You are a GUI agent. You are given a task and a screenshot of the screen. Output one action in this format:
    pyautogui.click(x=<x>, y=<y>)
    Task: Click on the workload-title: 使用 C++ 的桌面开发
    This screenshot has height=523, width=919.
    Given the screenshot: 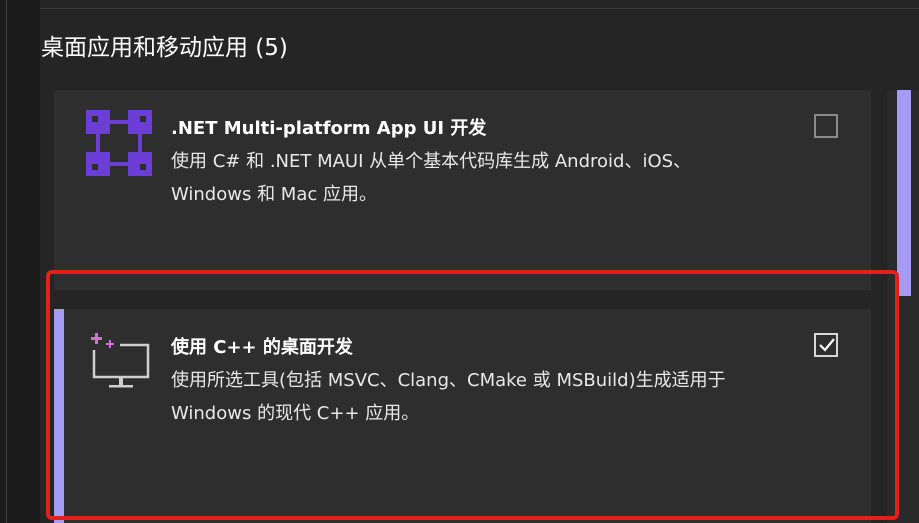 What is the action you would take?
    pyautogui.click(x=262, y=347)
    